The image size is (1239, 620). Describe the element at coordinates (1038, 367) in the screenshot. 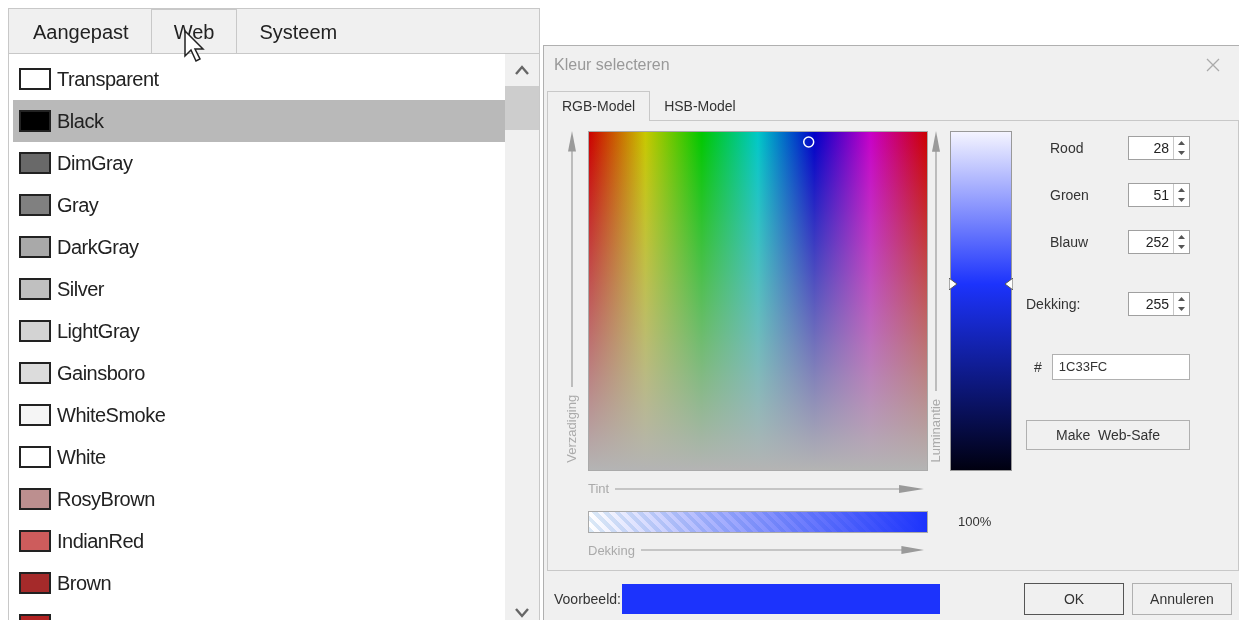

I see `hex-label: #` at that location.